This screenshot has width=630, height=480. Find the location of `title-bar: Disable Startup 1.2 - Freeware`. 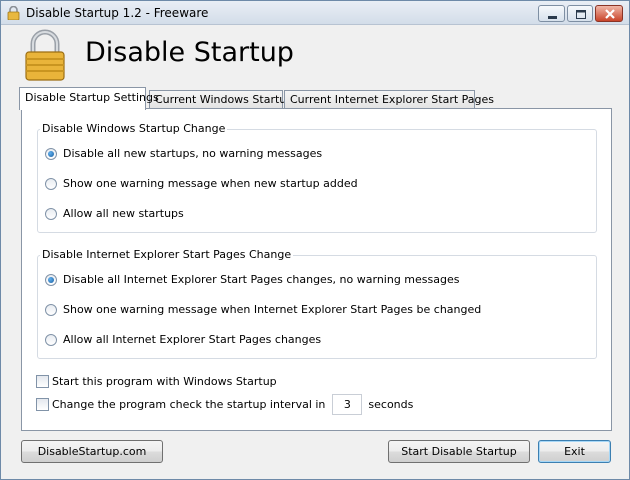

title-bar: Disable Startup 1.2 - Freeware is located at coordinates (315, 13).